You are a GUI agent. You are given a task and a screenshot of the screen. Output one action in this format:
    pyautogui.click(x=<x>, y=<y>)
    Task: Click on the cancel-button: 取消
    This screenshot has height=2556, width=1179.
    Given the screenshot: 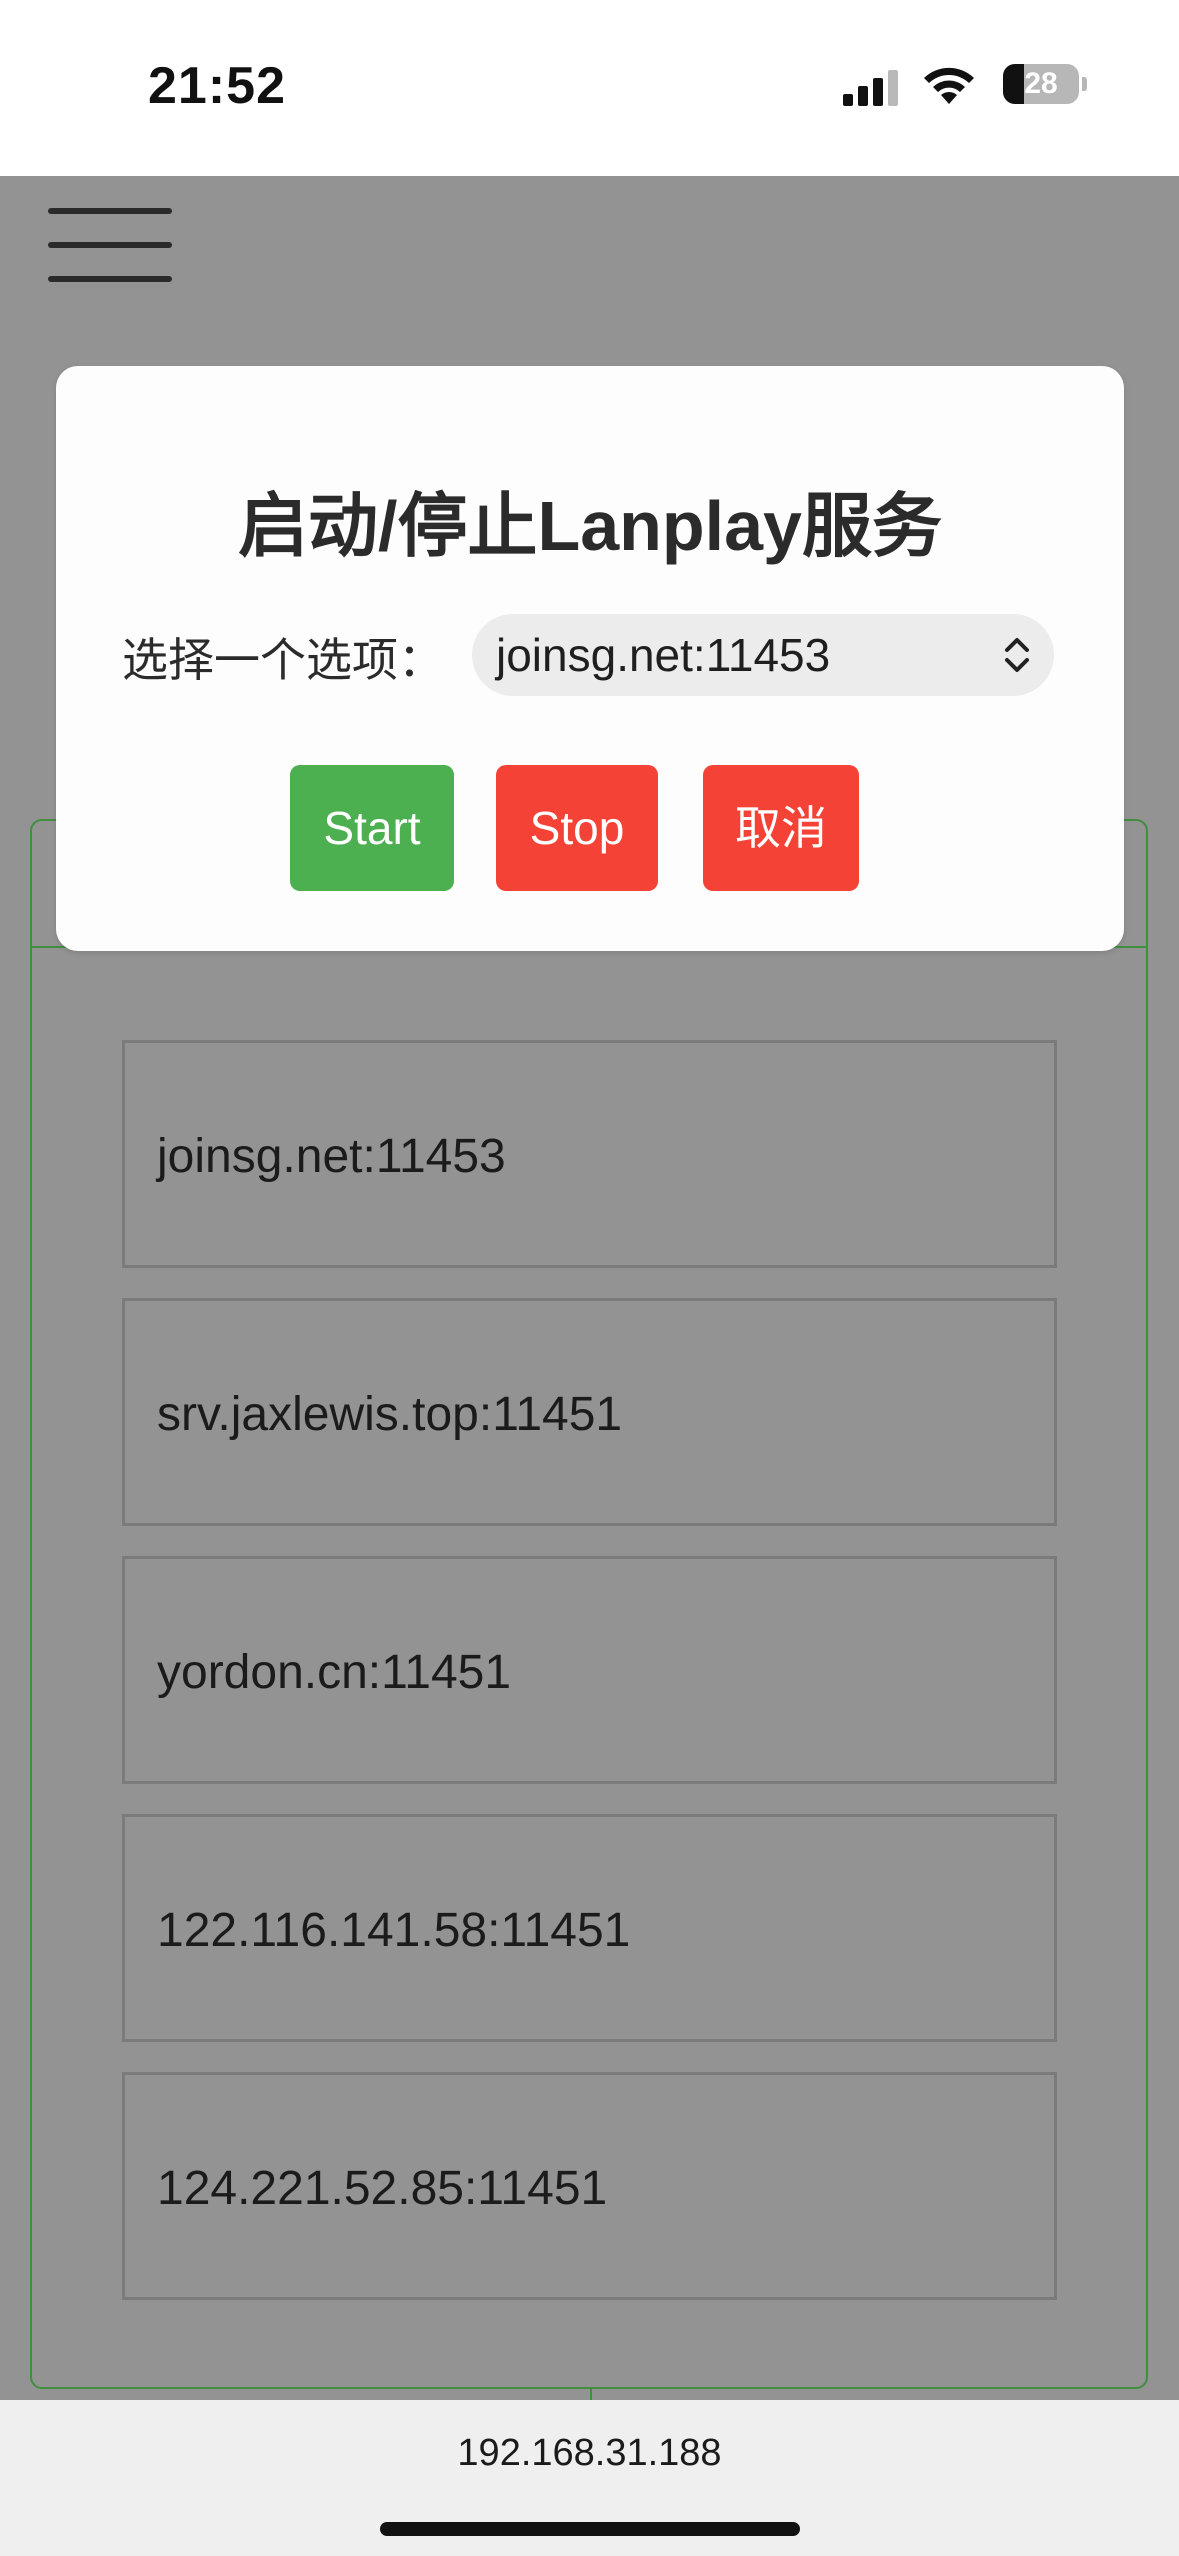 What is the action you would take?
    pyautogui.click(x=781, y=828)
    